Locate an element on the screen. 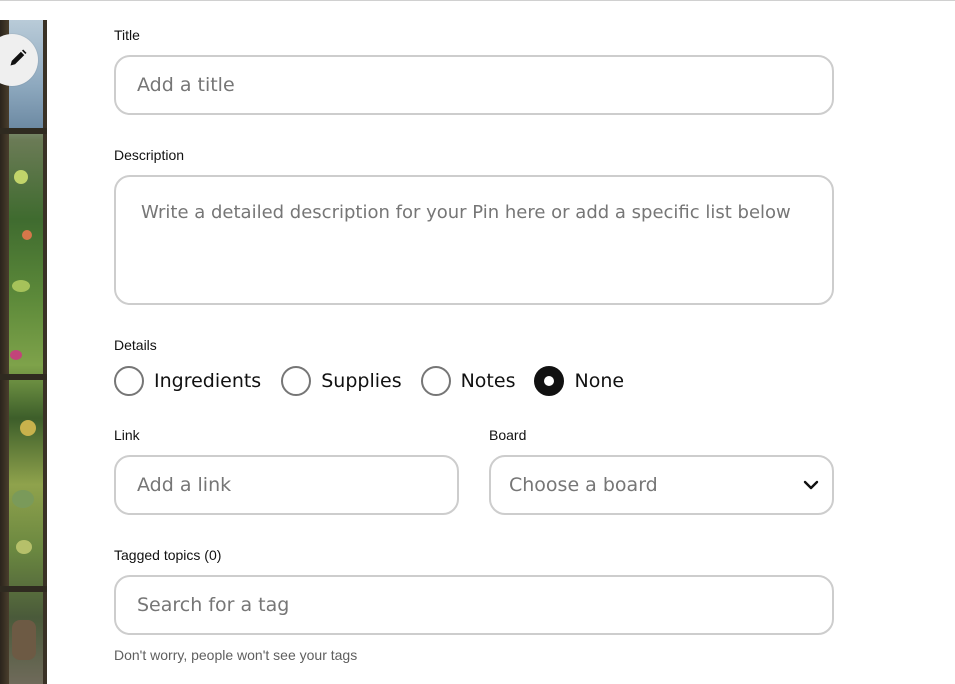 This screenshot has width=955, height=684. title-placeholder: Add a title is located at coordinates (186, 85).